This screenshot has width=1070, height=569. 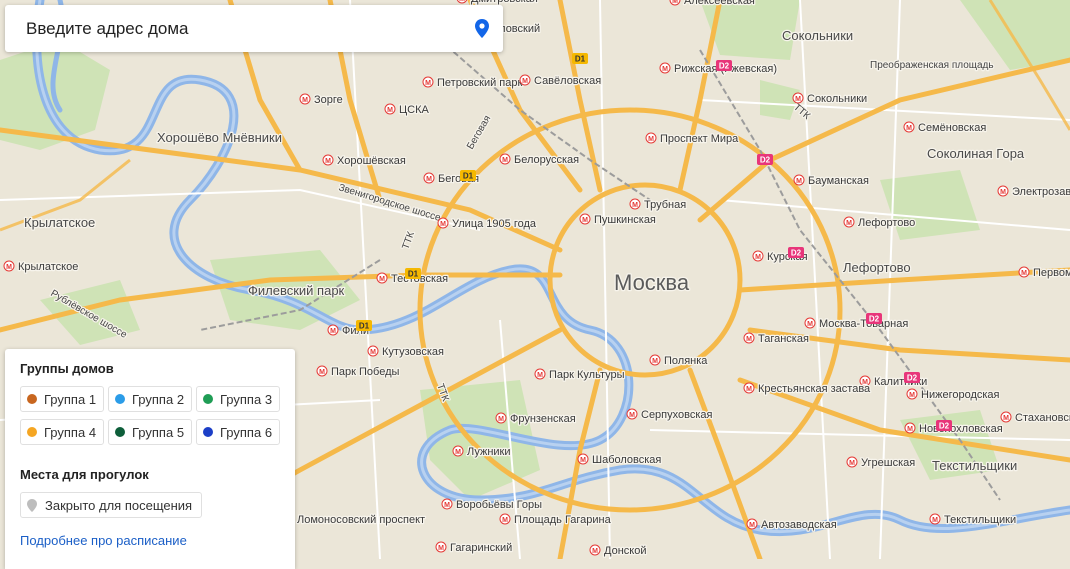 I want to click on metro-station-label: Петровский парк, so click(x=480, y=83).